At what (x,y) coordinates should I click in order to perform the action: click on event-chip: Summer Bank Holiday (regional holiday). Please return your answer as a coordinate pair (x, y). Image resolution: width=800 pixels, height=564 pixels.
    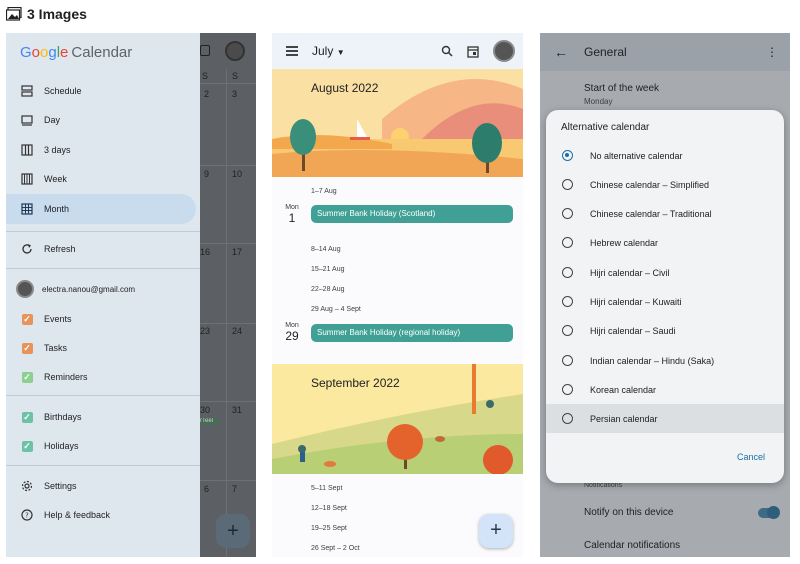
    Looking at the image, I should click on (412, 333).